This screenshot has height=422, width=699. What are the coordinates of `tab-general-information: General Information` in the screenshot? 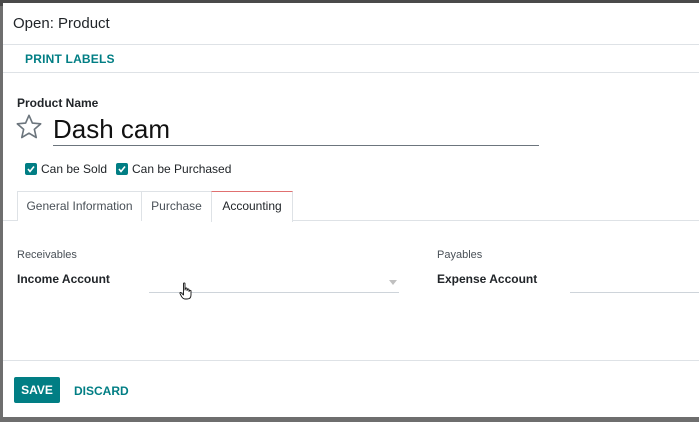 It's located at (79, 206).